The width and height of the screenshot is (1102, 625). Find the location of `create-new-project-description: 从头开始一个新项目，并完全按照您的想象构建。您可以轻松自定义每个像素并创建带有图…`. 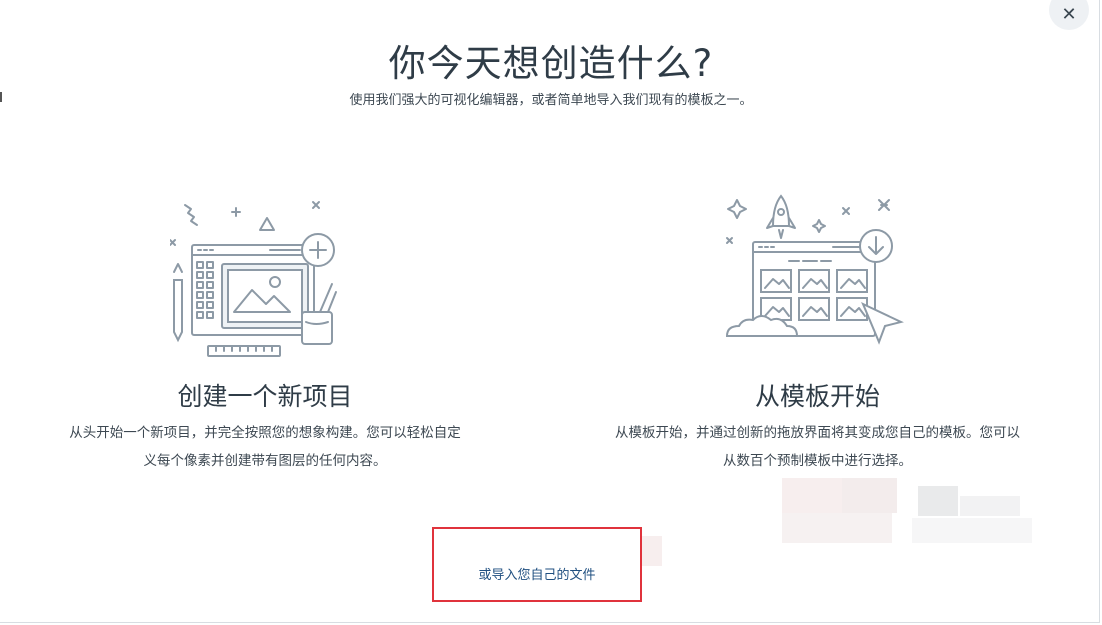

create-new-project-description: 从头开始一个新项目，并完全按照您的想象构建。您可以轻松自定义每个像素并创建带有图… is located at coordinates (265, 447).